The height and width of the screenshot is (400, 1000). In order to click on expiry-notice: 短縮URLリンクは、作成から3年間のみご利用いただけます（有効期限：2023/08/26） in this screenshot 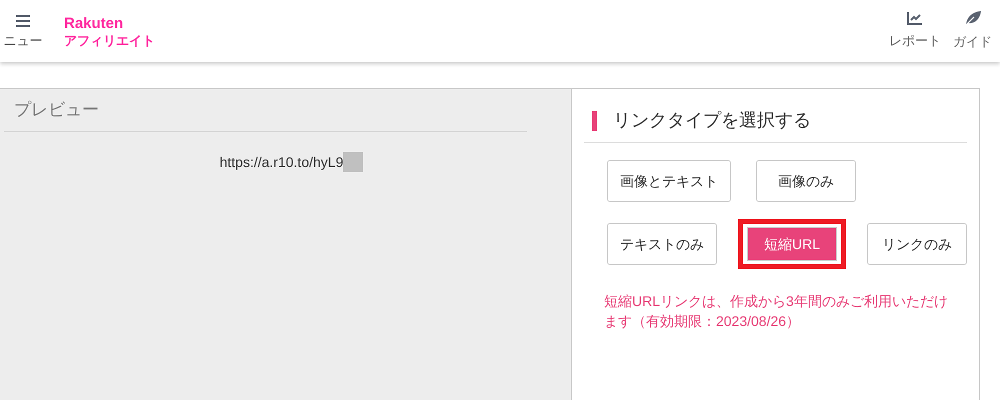, I will do `click(775, 311)`.